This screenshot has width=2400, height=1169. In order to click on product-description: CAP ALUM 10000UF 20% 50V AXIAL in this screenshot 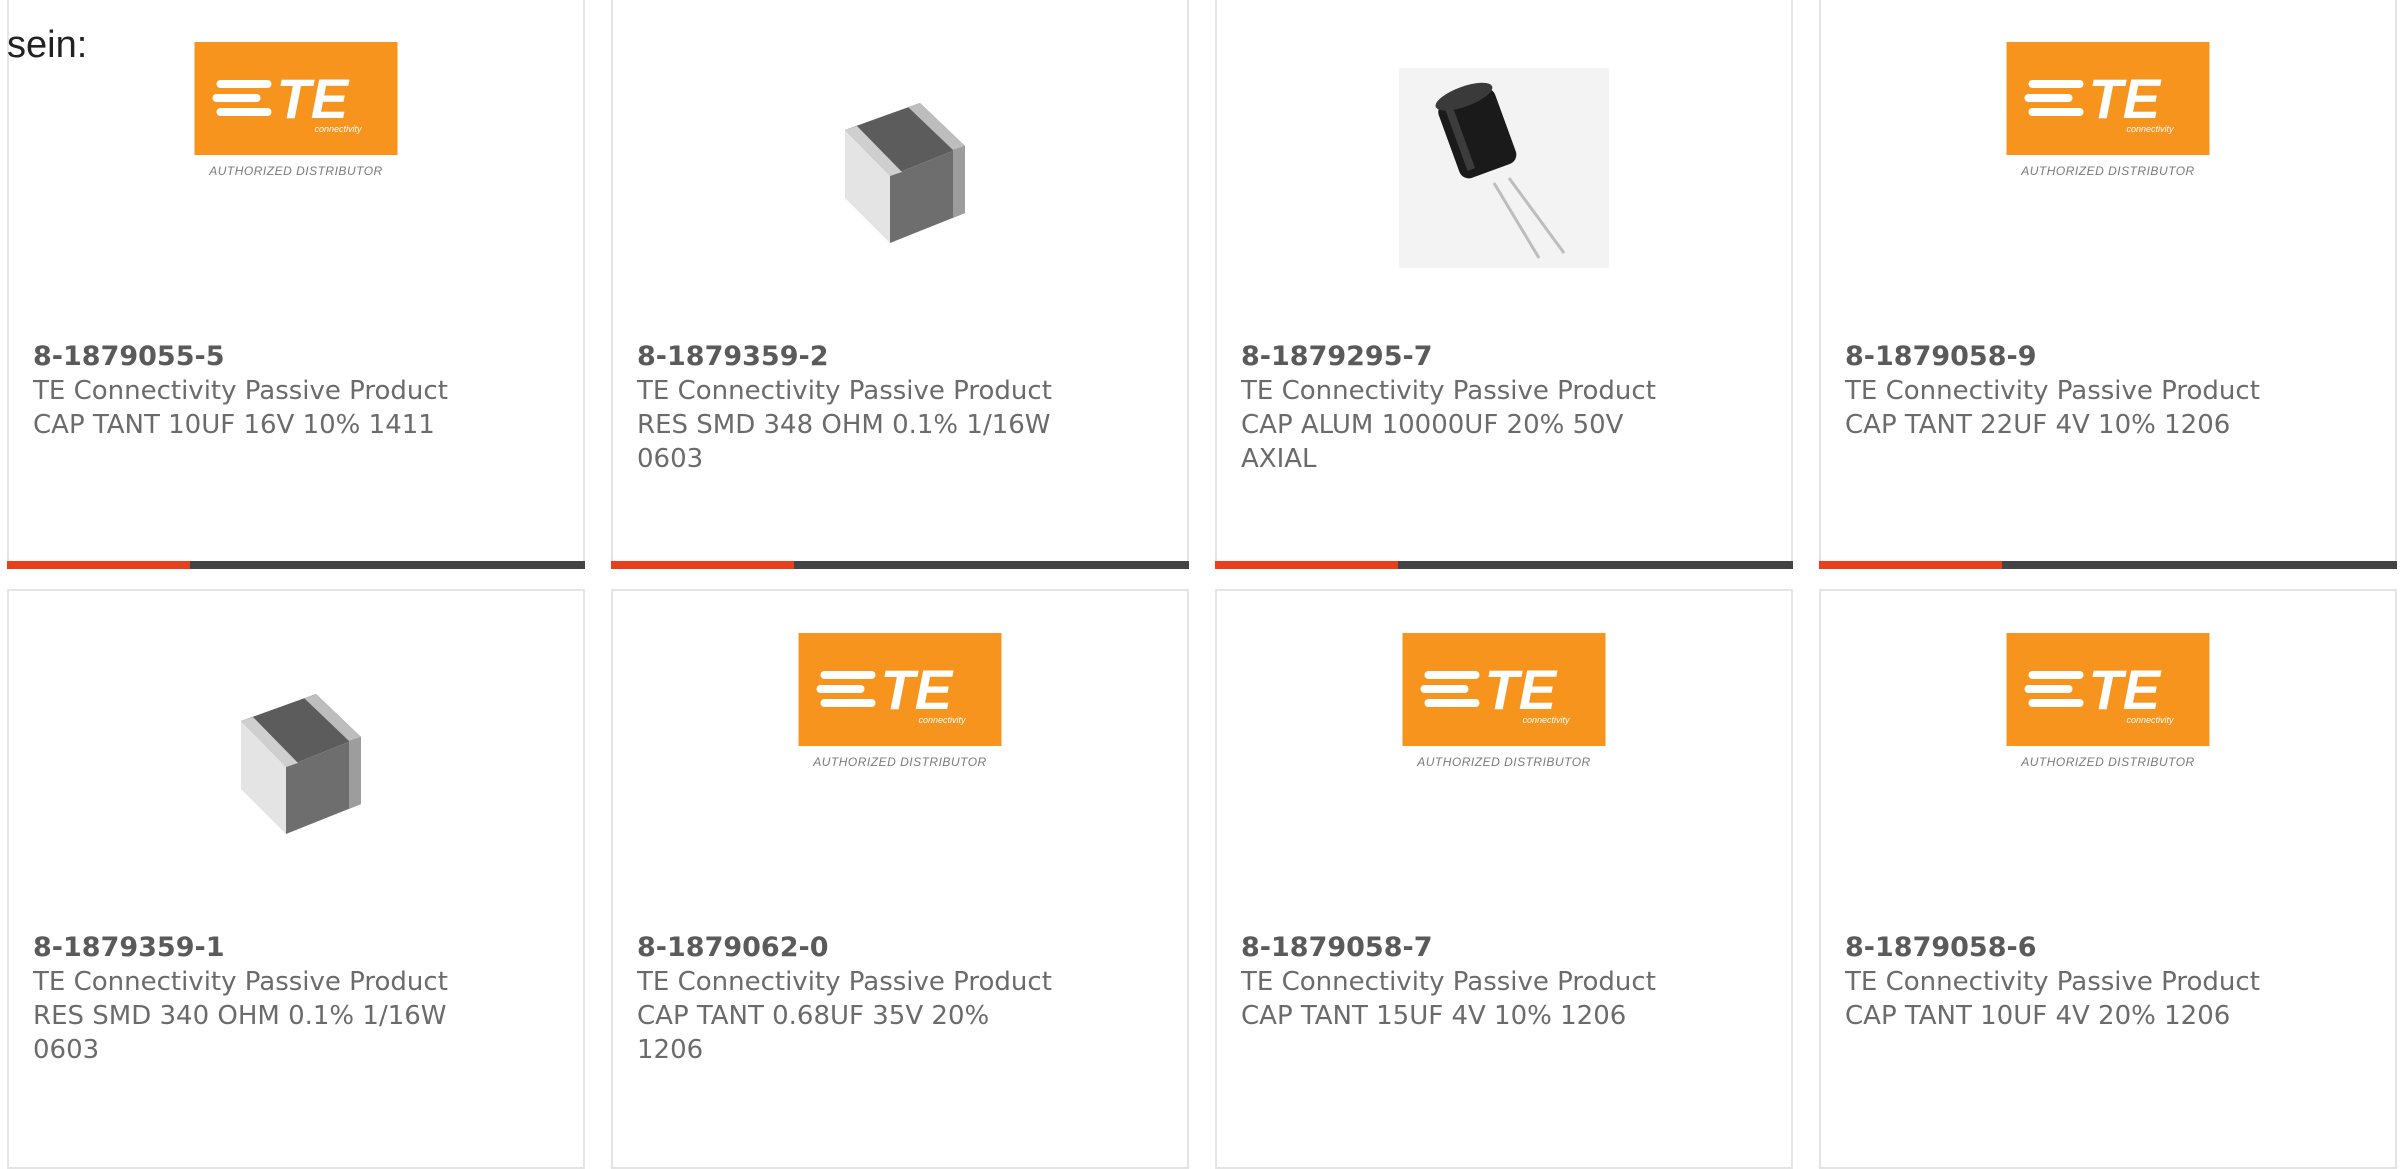, I will do `click(1432, 442)`.